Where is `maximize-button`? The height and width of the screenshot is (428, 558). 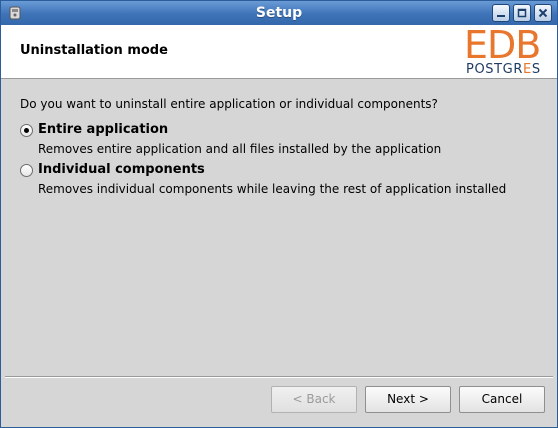 maximize-button is located at coordinates (522, 13).